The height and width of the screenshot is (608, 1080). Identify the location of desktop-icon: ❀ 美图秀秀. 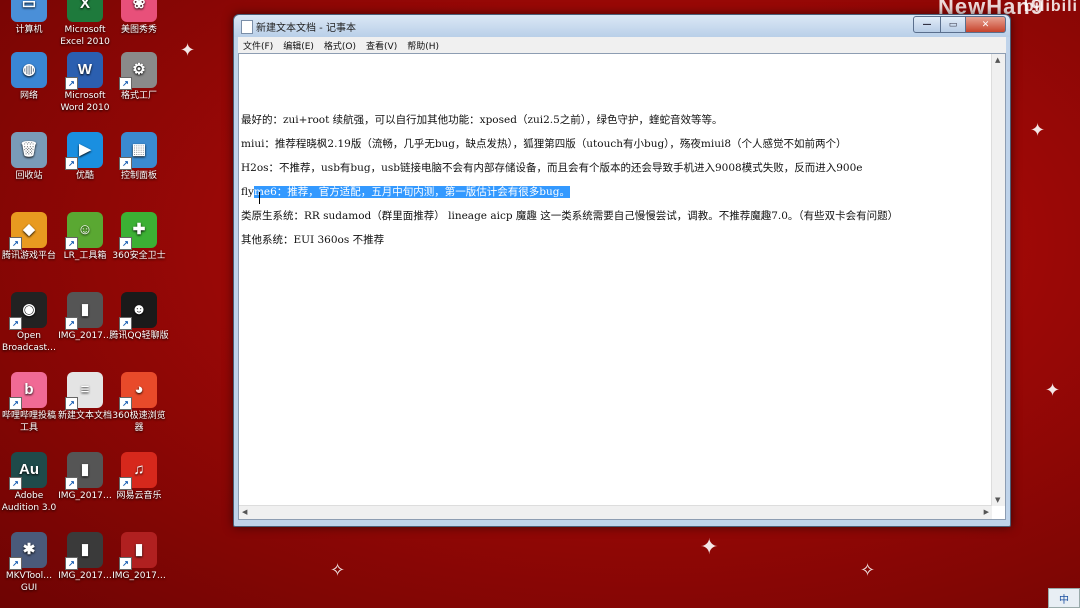
(139, 18).